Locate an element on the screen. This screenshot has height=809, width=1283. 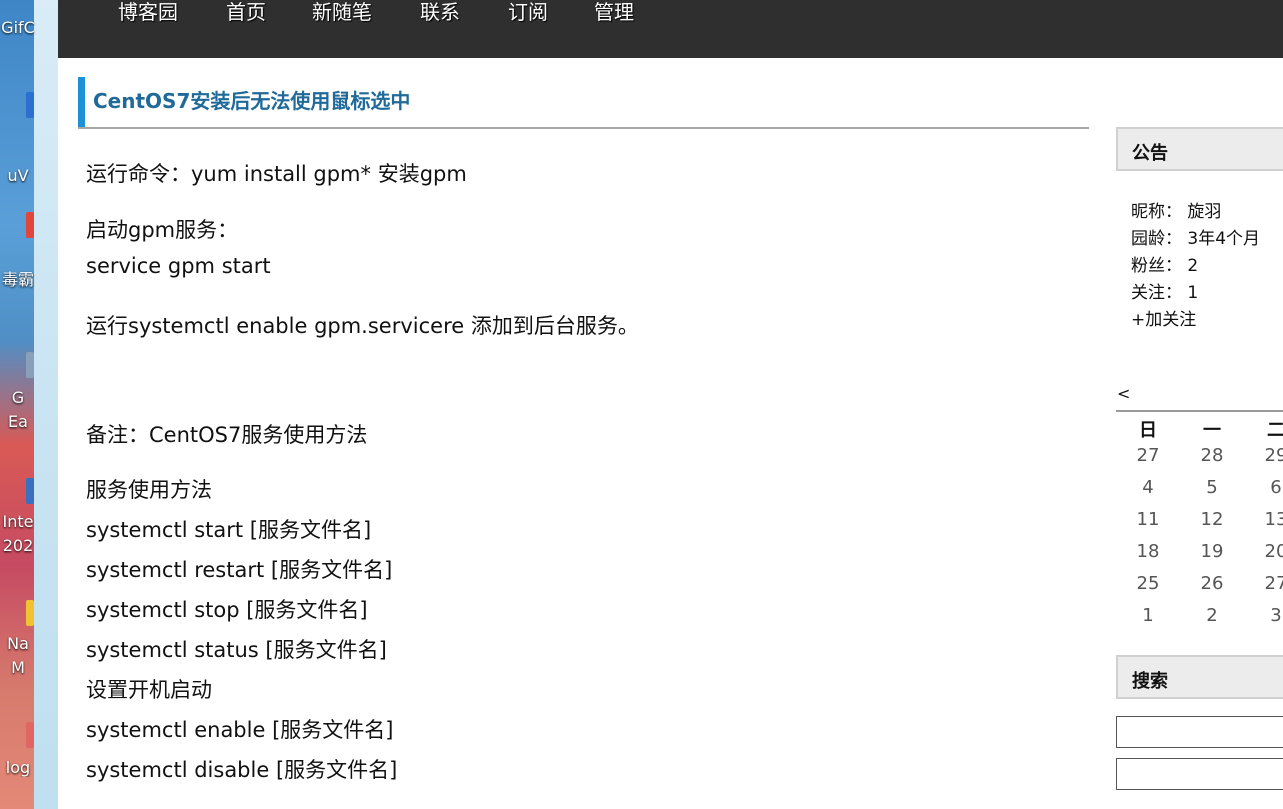
post-title-block: CentOS7安装后无法使用鼠标选中 is located at coordinates (583, 103).